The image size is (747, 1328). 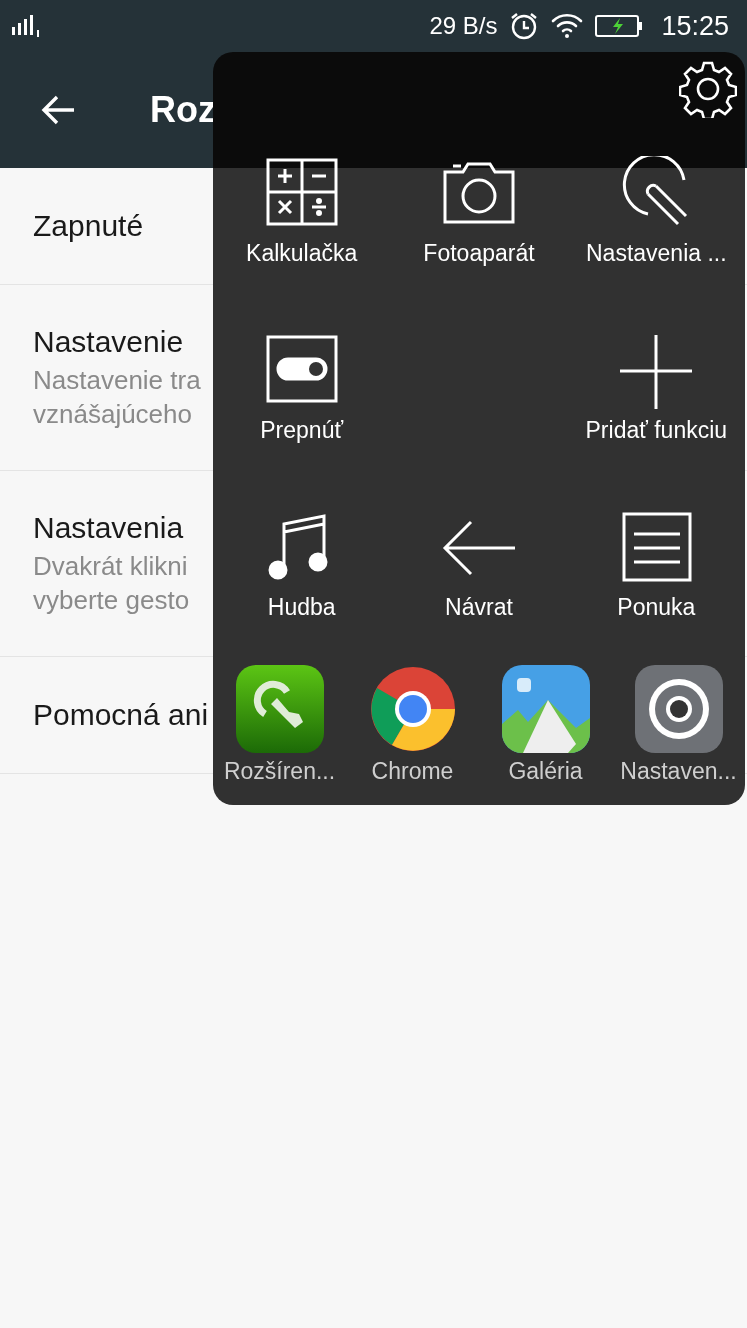 What do you see at coordinates (412, 771) in the screenshot?
I see `app-label: Chrome` at bounding box center [412, 771].